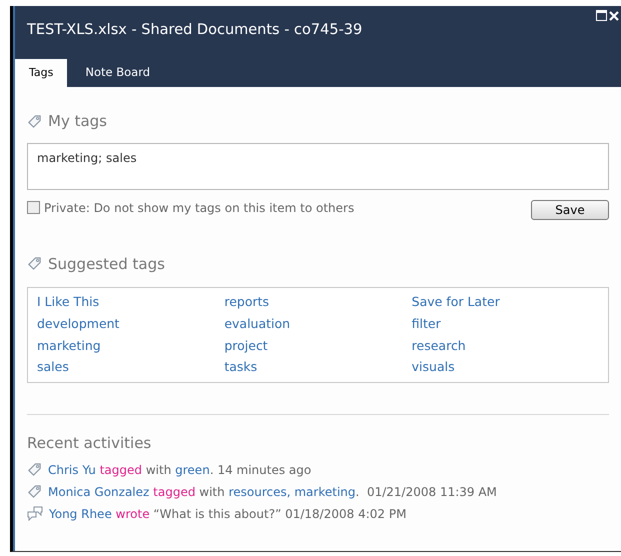  What do you see at coordinates (192, 469) in the screenshot?
I see `activity-link: green` at bounding box center [192, 469].